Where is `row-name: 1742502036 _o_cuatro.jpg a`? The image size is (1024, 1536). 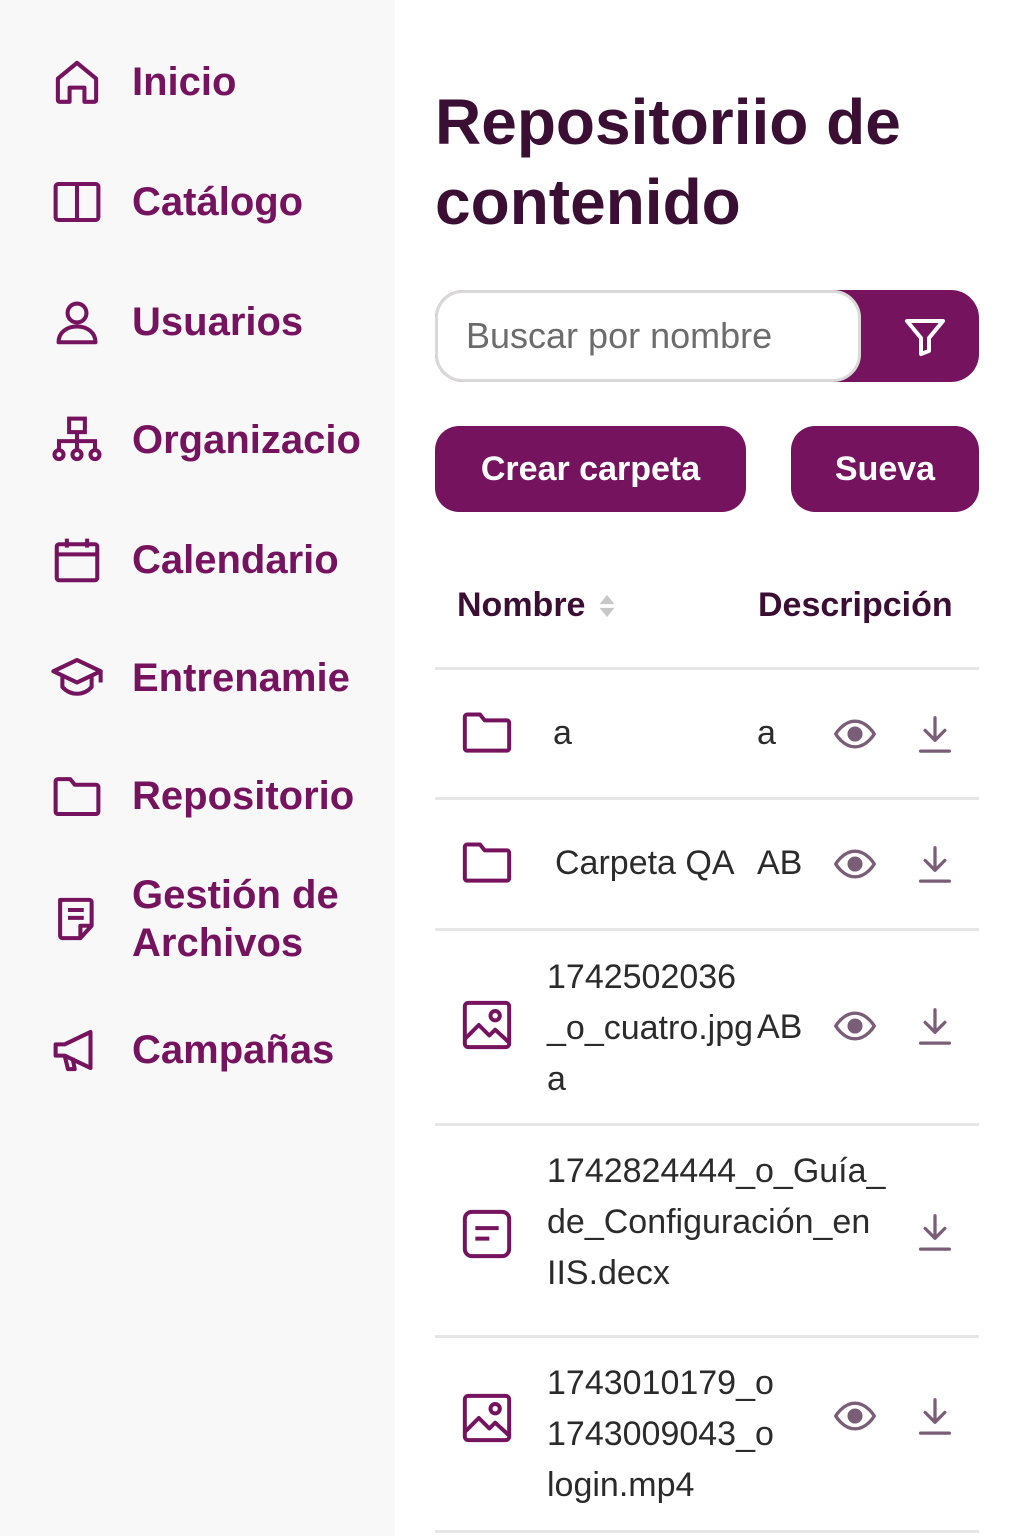
row-name: 1742502036 _o_cuatro.jpg a is located at coordinates (650, 1028).